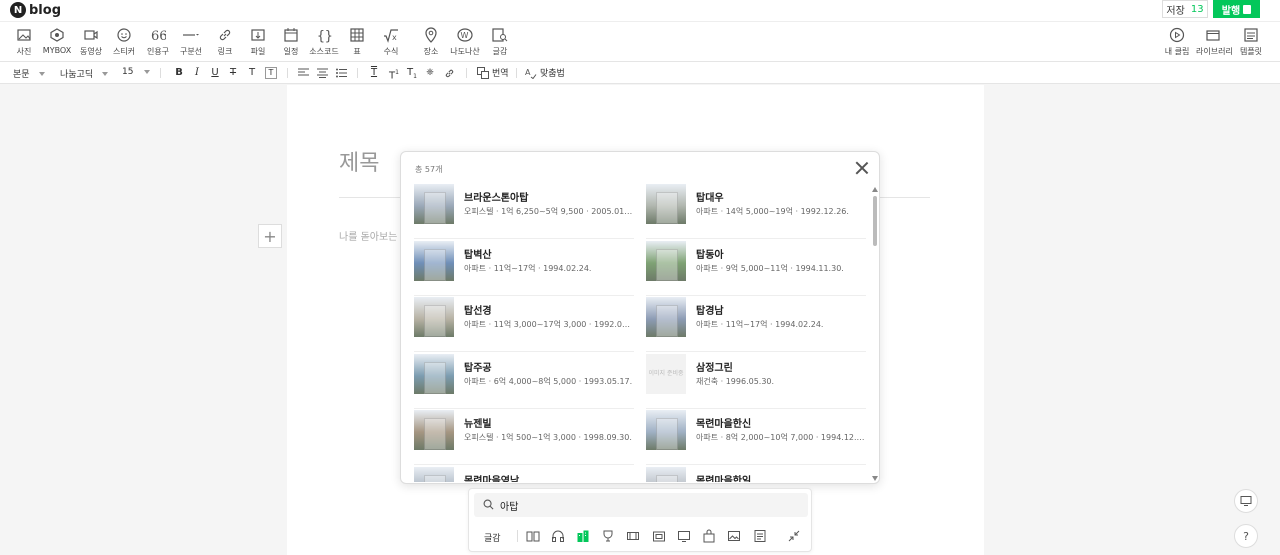 This screenshot has width=1280, height=555. I want to click on result-item: 탑주공 아파트 · 6억 4,000~8억 5,000 · 1993.05.17., so click(524, 380).